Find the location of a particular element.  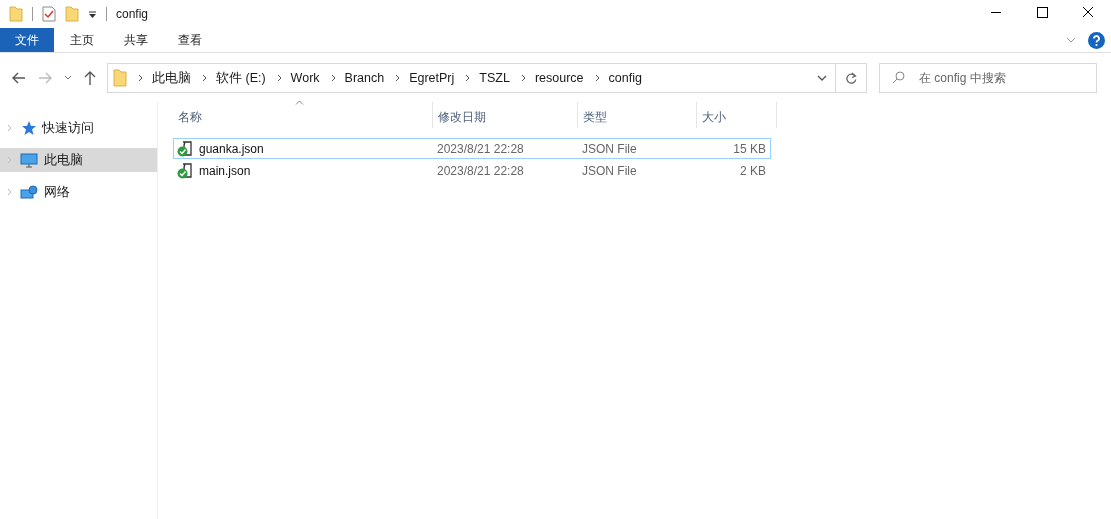

file-size: 2 KB is located at coordinates (753, 170).